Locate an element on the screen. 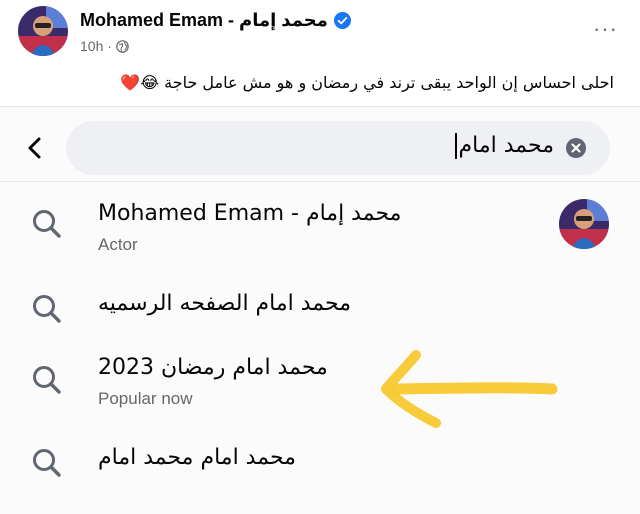  search-query-text: محمد امام is located at coordinates (506, 145).